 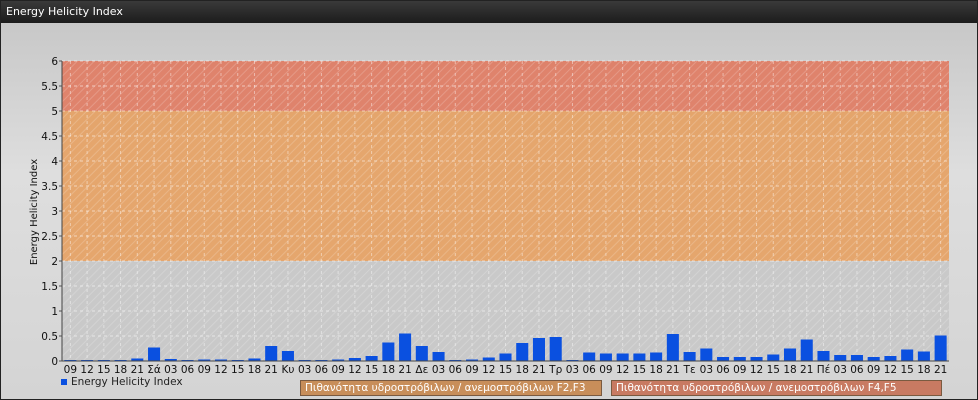 I want to click on x-tick-label: Τρ, so click(x=555, y=370).